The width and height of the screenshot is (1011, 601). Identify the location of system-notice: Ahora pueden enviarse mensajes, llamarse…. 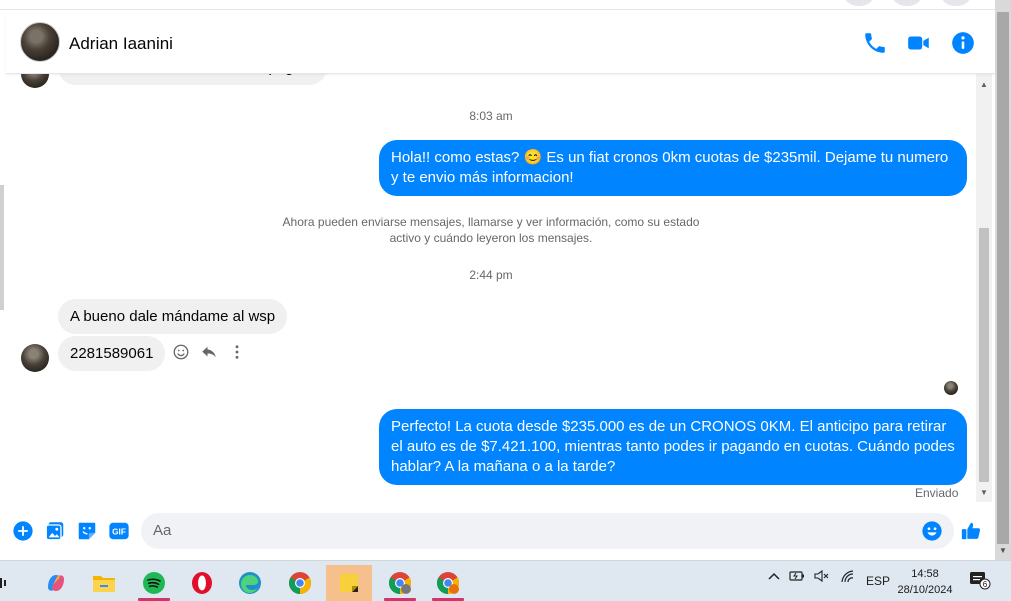
(491, 230).